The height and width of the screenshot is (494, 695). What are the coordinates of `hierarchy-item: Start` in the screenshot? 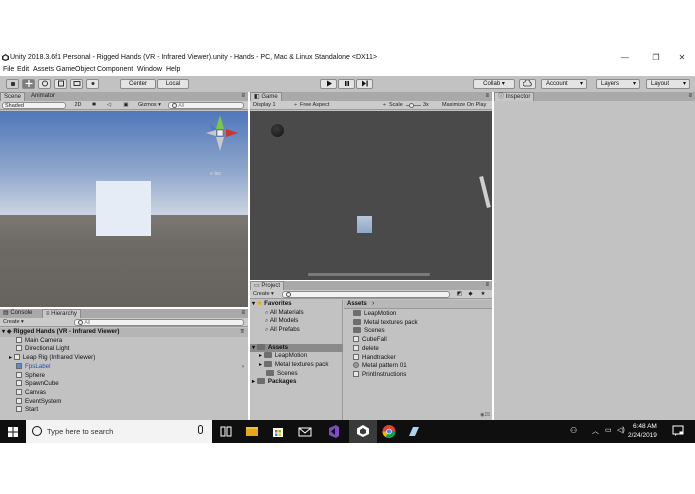 It's located at (19, 410).